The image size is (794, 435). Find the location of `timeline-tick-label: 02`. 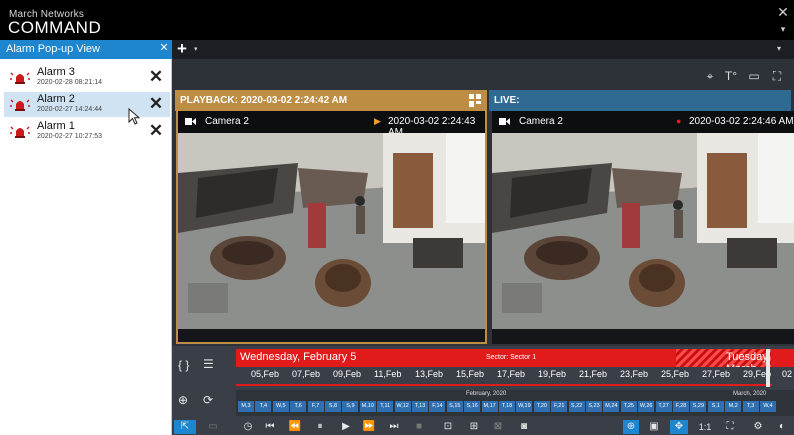

timeline-tick-label: 02 is located at coordinates (787, 374).